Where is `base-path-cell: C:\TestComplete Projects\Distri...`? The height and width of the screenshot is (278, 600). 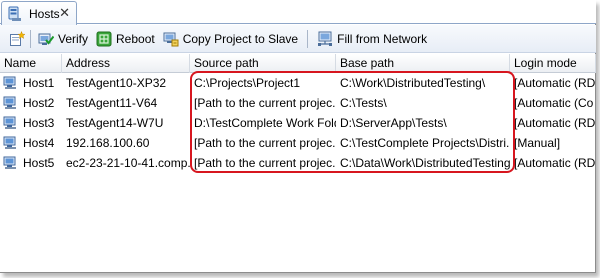
base-path-cell: C:\TestComplete Projects\Distri... is located at coordinates (423, 143).